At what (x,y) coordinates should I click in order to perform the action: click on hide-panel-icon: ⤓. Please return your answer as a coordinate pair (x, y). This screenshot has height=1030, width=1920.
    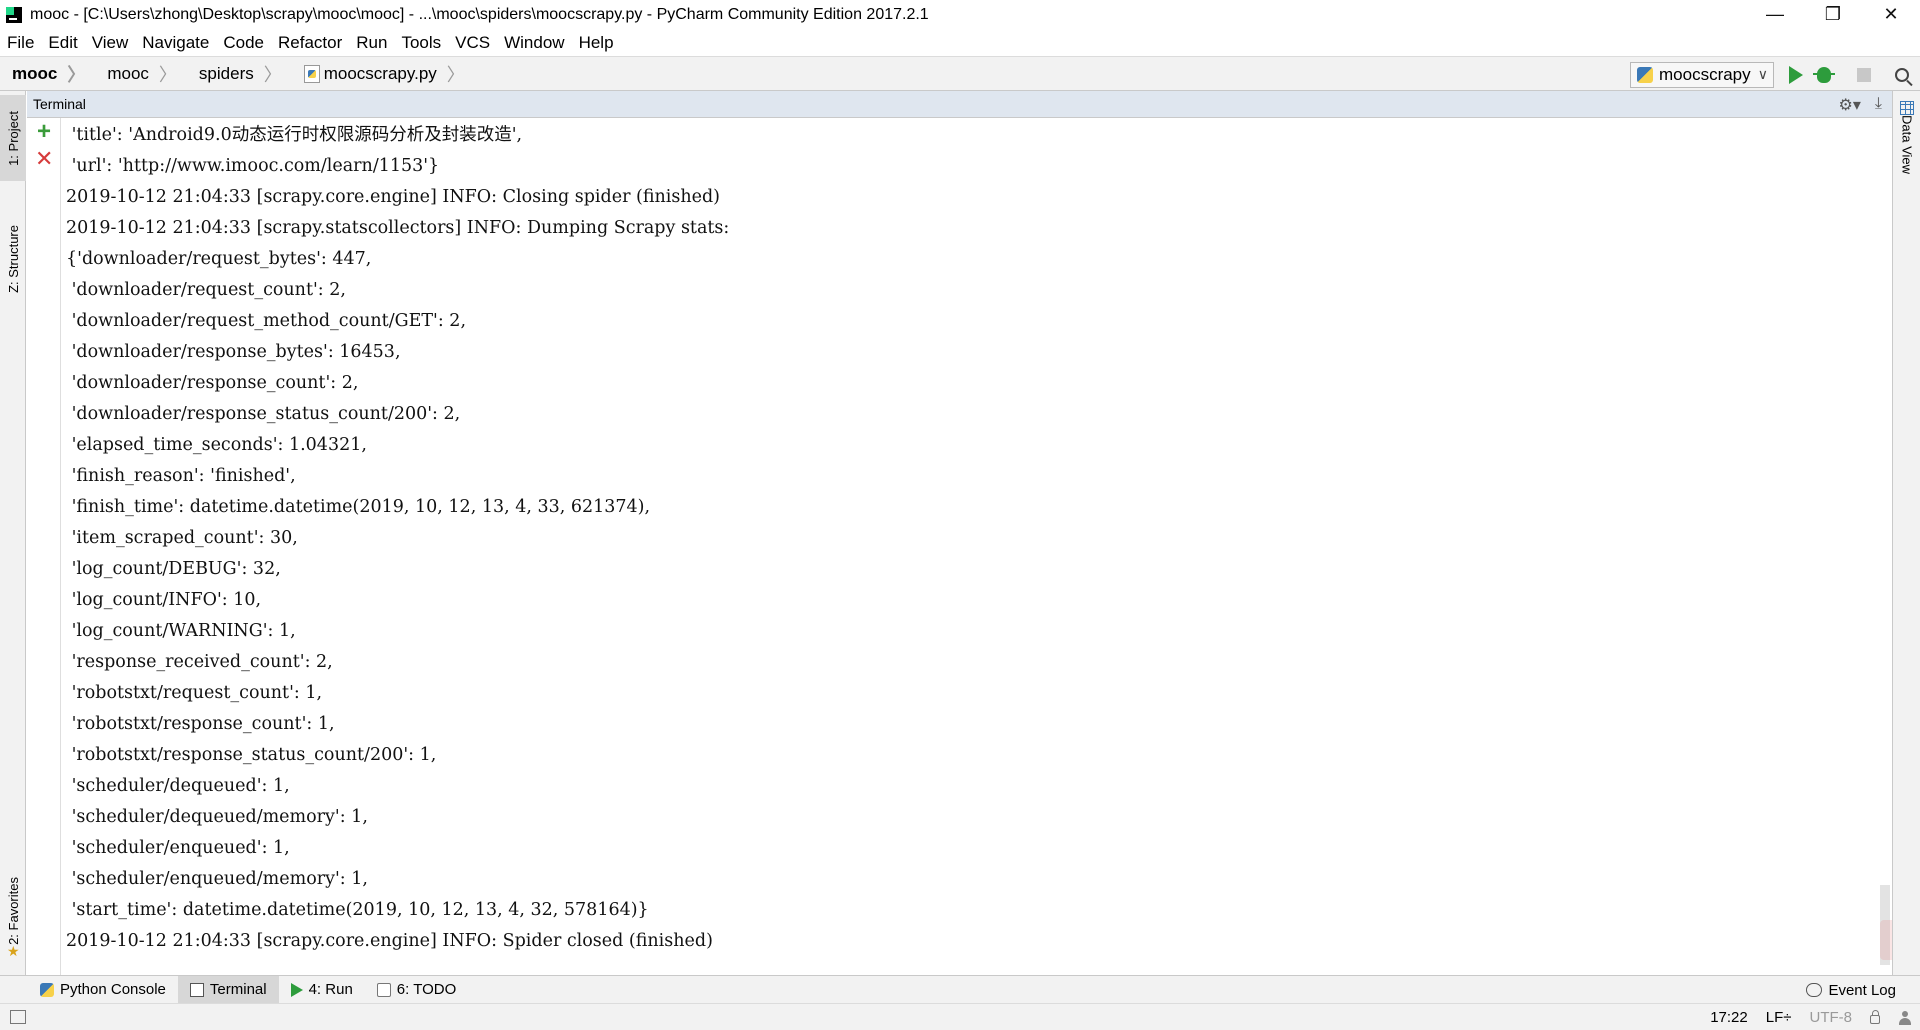
    Looking at the image, I should click on (1878, 105).